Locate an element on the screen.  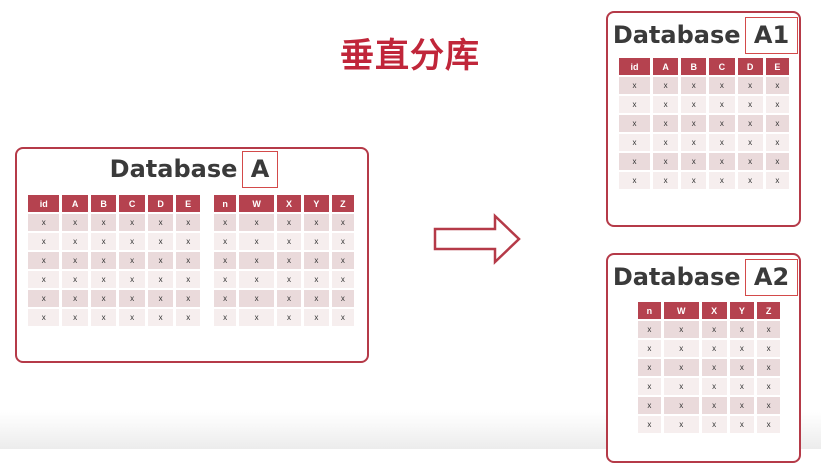
database-a2-title: Database A2 is located at coordinates (703, 277).